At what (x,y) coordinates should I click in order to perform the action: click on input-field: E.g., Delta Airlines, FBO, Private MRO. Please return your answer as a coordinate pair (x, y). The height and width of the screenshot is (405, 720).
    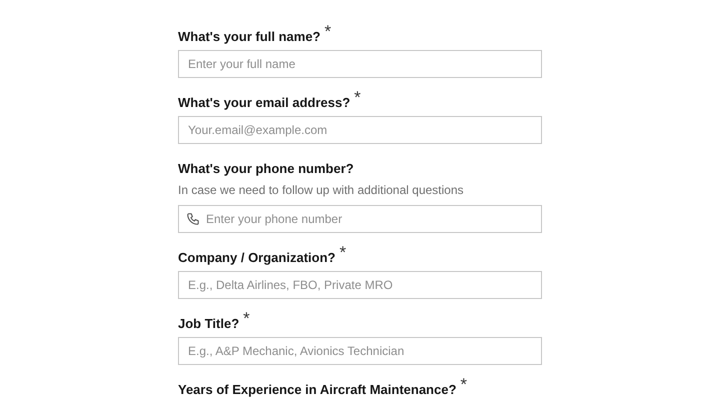
    Looking at the image, I should click on (360, 285).